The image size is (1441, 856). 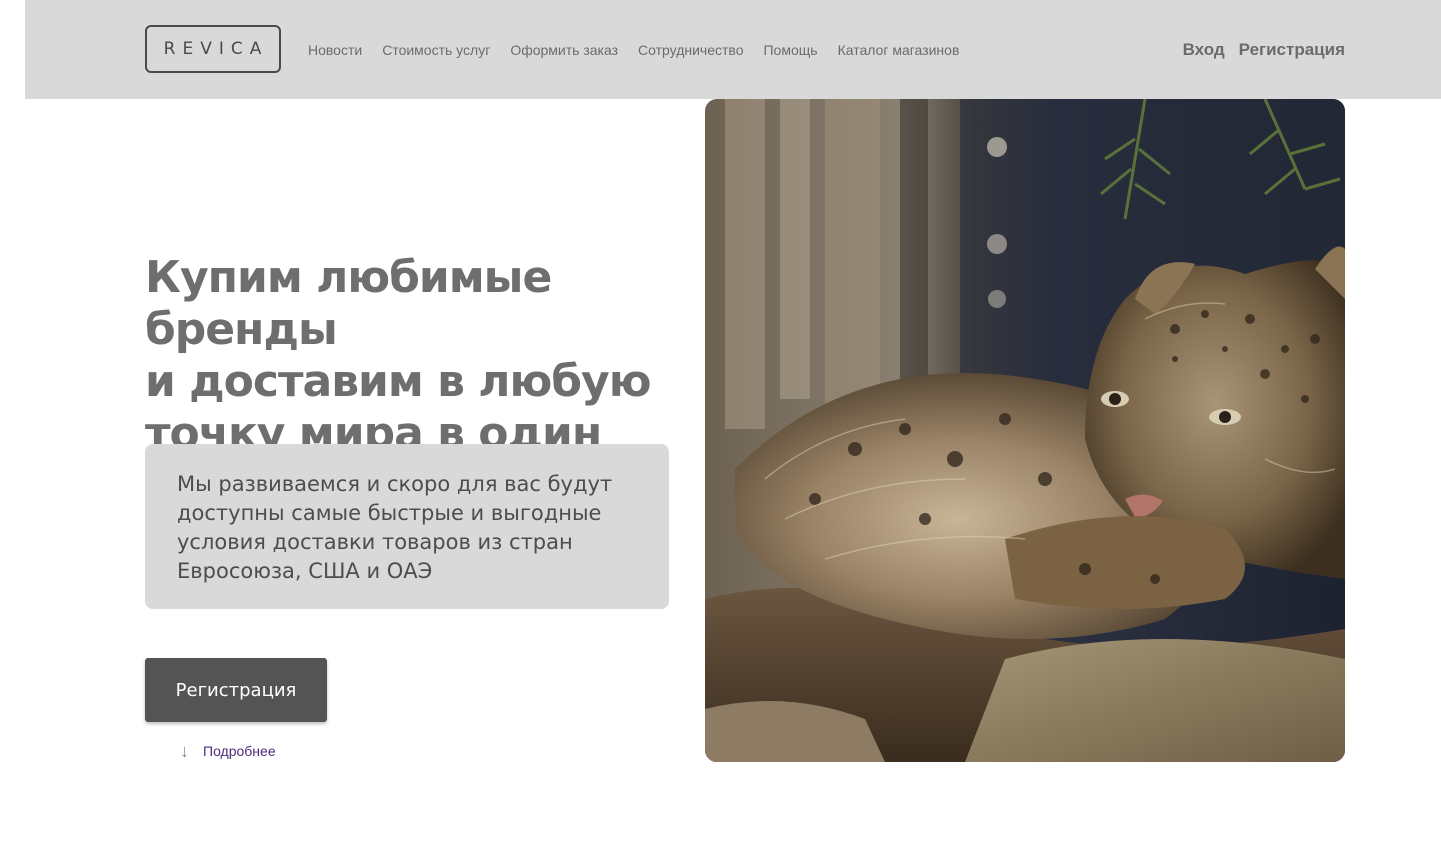 What do you see at coordinates (335, 50) in the screenshot?
I see `nav-item-news: Новости` at bounding box center [335, 50].